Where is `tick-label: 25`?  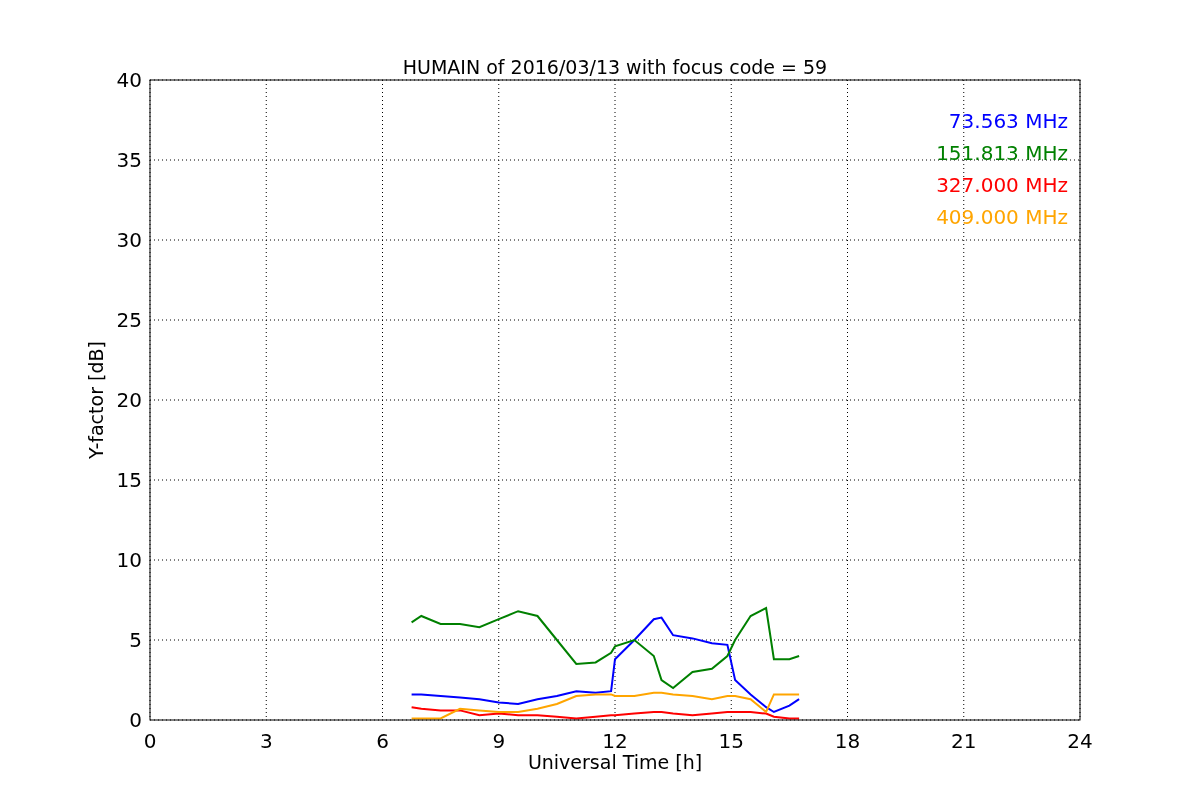 tick-label: 25 is located at coordinates (129, 320).